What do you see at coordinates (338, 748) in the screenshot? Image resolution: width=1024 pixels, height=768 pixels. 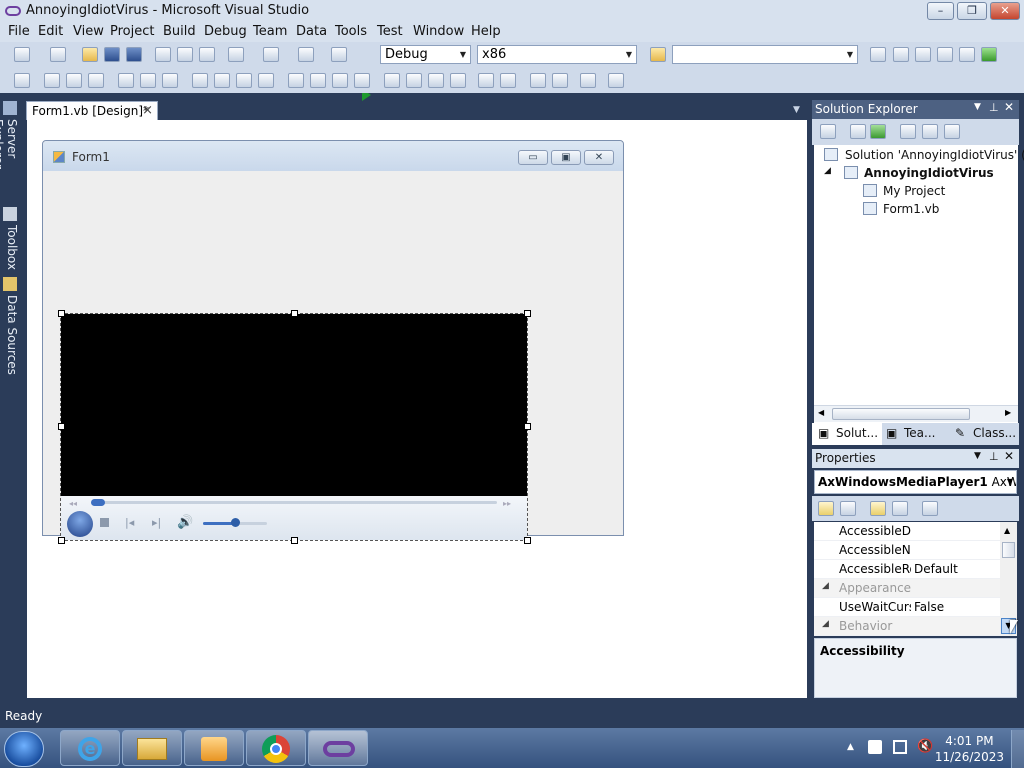 I see `visual-studio-task` at bounding box center [338, 748].